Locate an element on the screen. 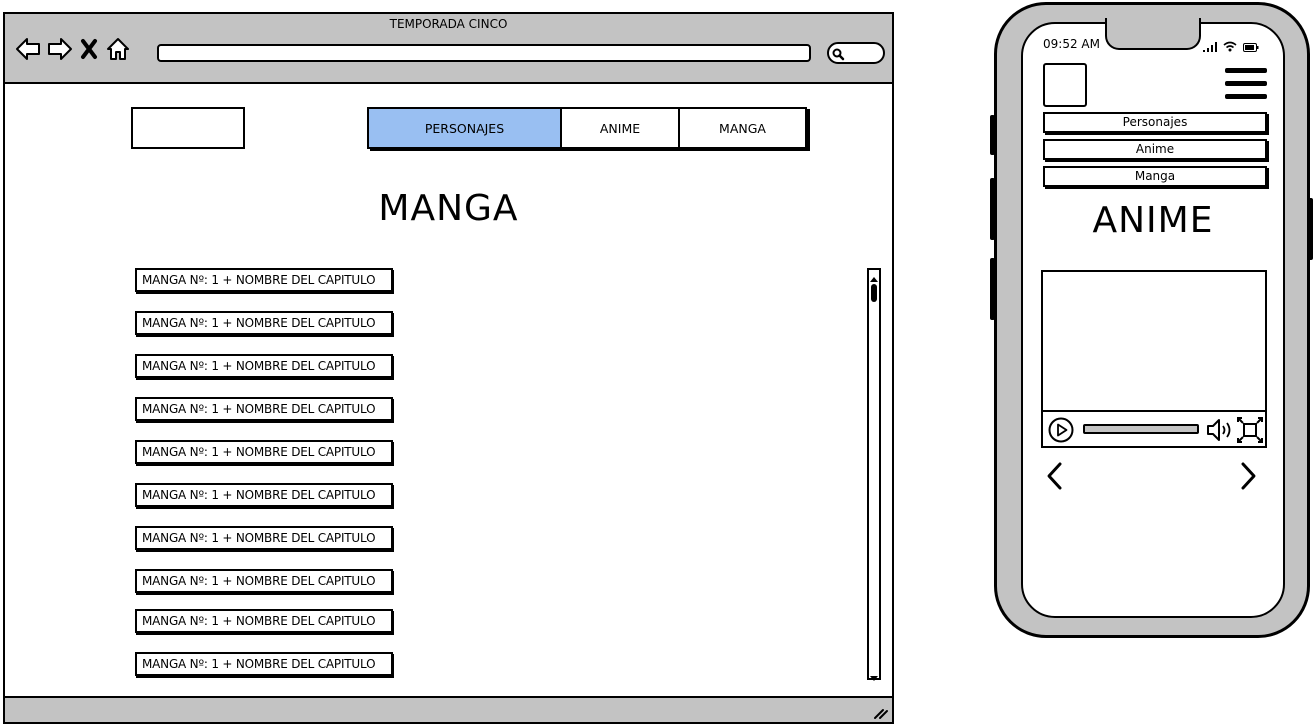 This screenshot has width=1314, height=727. browser-chrome: TEMPORADA CINCO is located at coordinates (448, 49).